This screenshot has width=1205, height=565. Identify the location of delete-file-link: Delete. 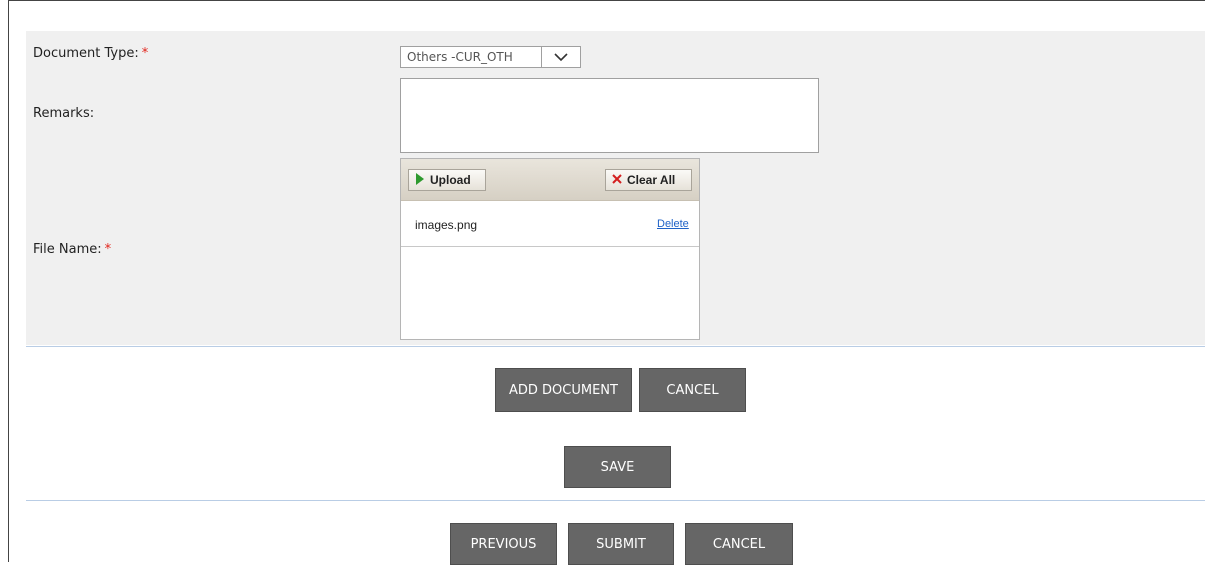
(673, 224).